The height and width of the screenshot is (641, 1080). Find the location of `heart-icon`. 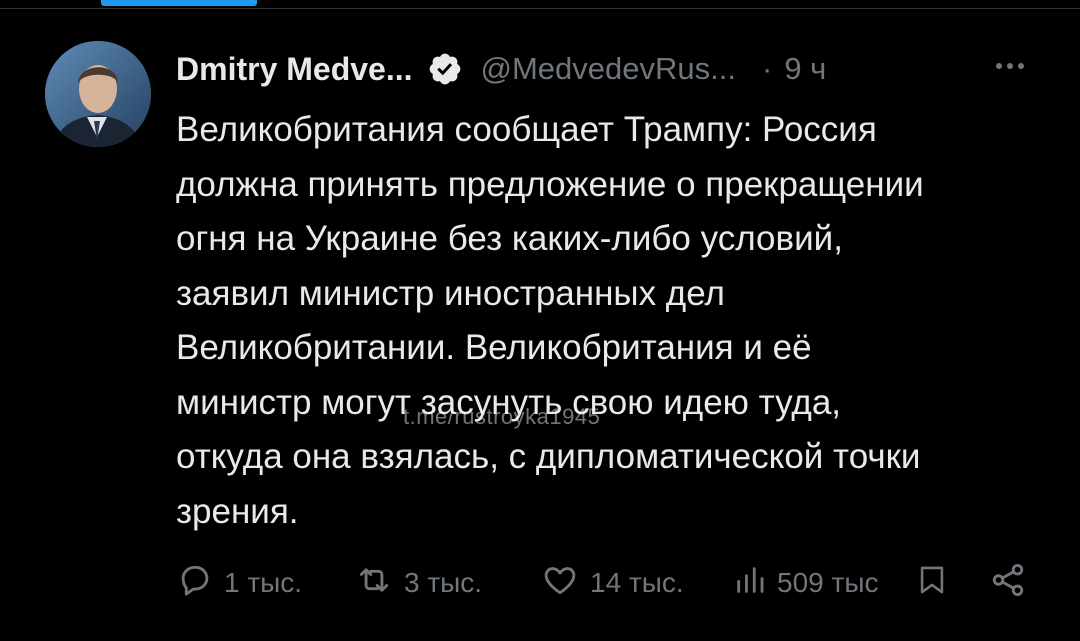

heart-icon is located at coordinates (560, 583).